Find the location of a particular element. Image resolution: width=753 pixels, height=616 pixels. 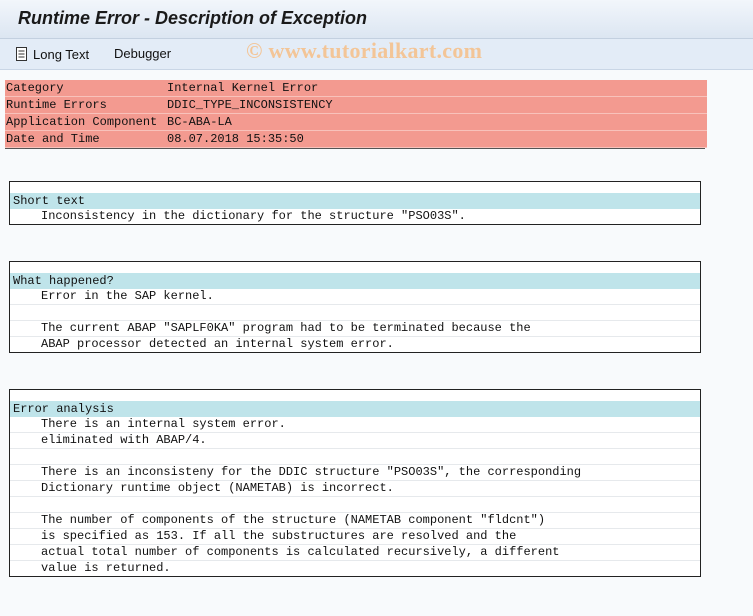

date-time-label: Date and Time is located at coordinates (53, 139).